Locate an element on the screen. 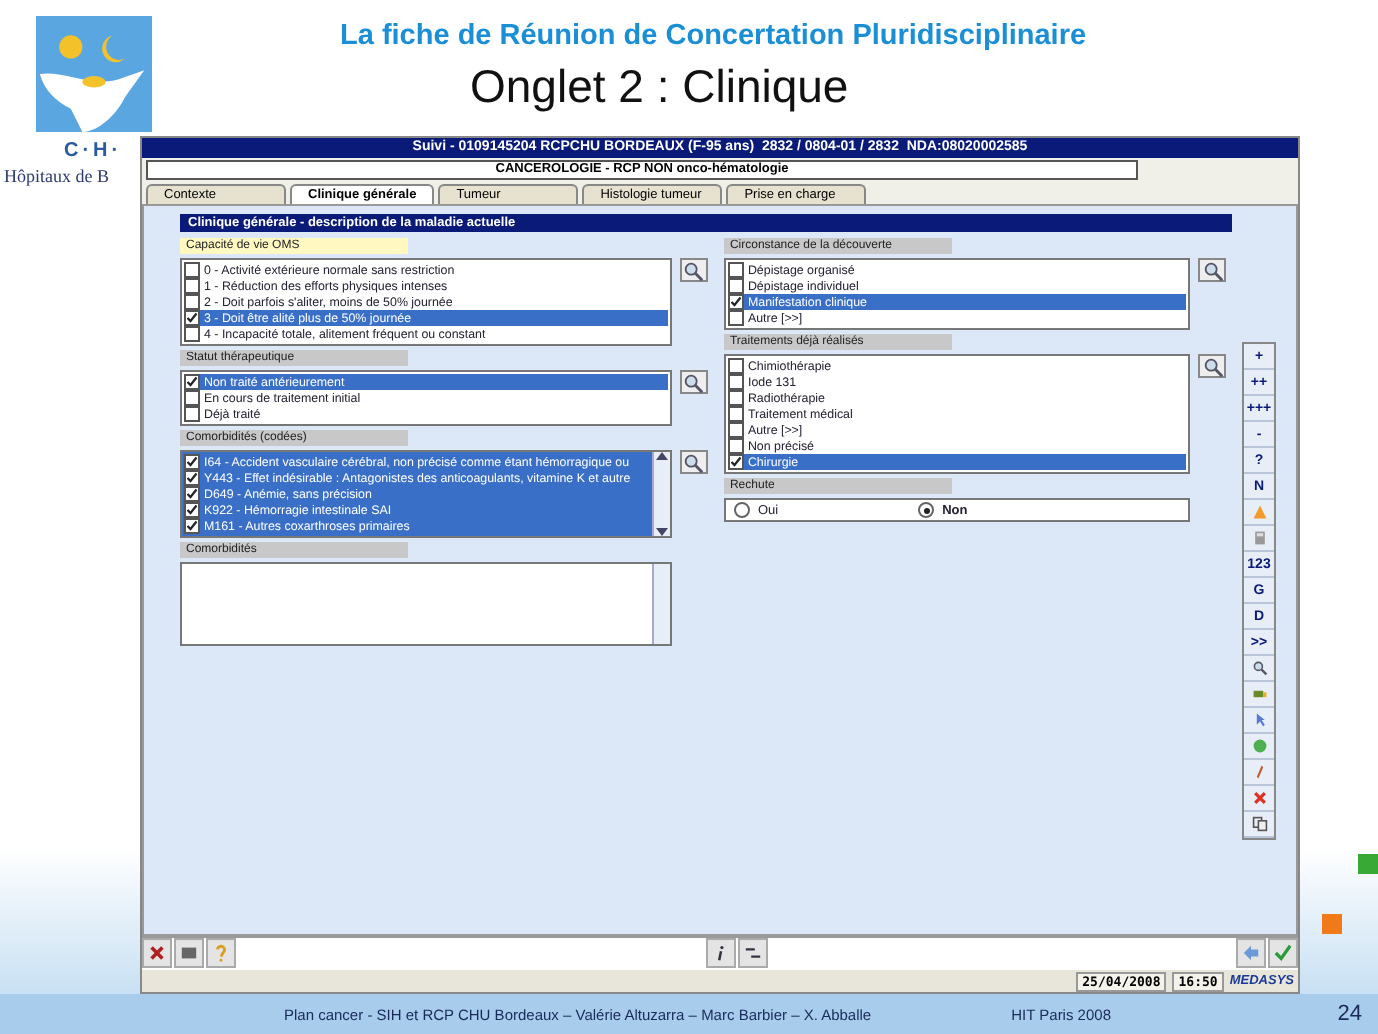 The width and height of the screenshot is (1378, 1034). pencil-button is located at coordinates (1259, 773).